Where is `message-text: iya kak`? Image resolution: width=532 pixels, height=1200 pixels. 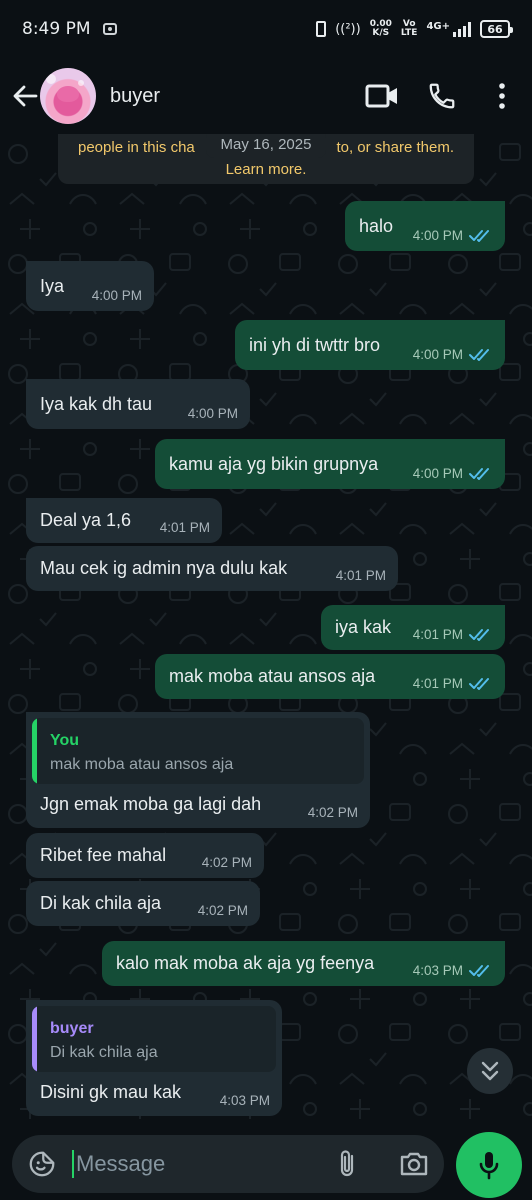
message-text: iya kak is located at coordinates (363, 627).